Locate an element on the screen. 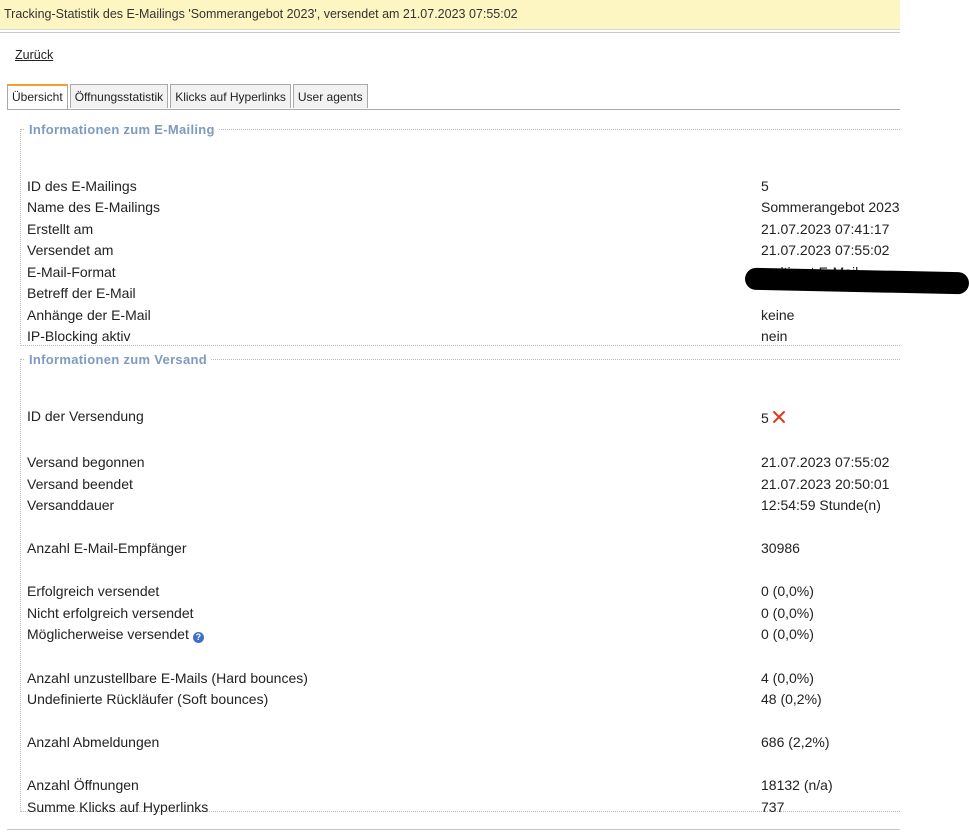 The width and height of the screenshot is (969, 834). tab-user-agents: User agents is located at coordinates (330, 96).